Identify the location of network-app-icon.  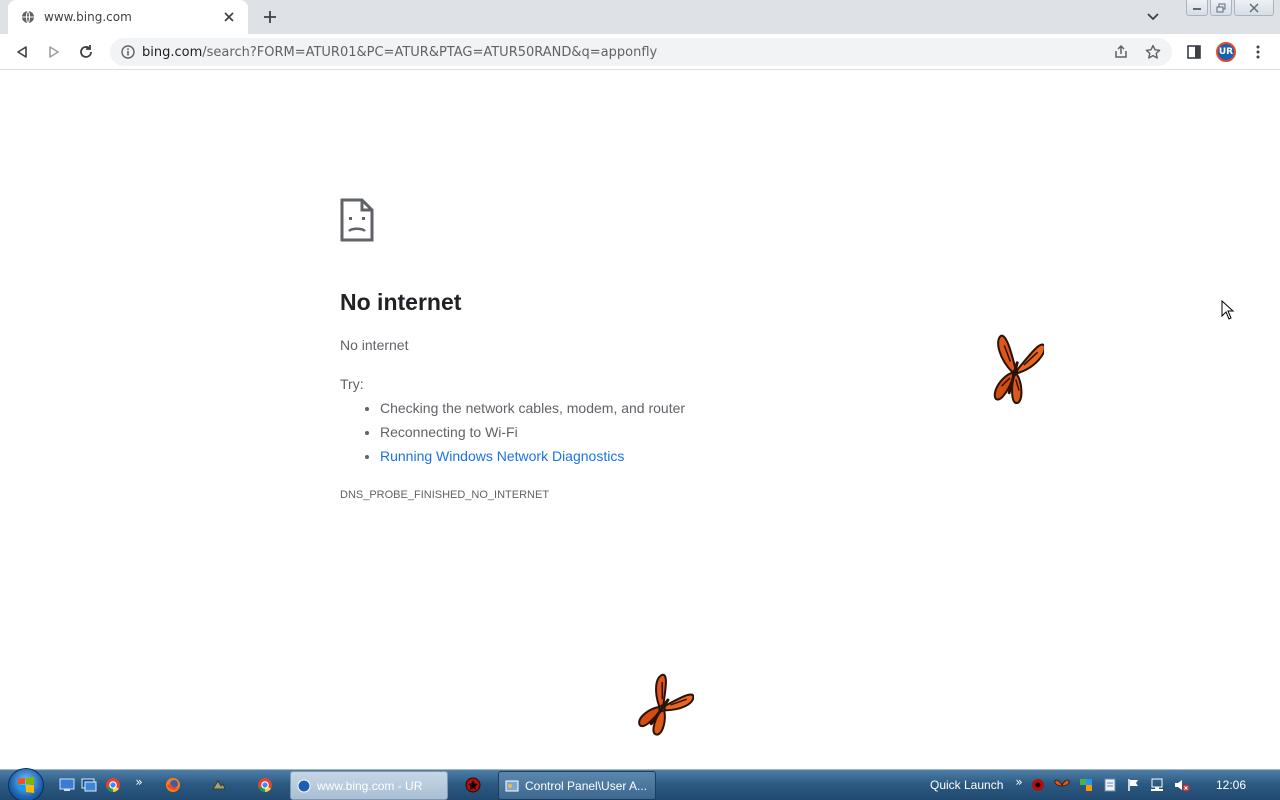
(1086, 785).